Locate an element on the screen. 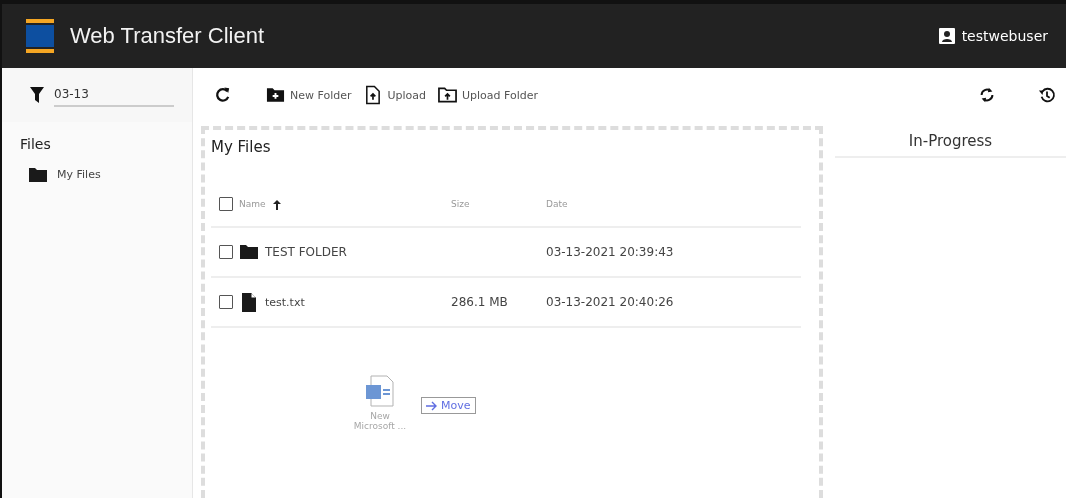 The height and width of the screenshot is (498, 1066). refresh-icon is located at coordinates (222, 95).